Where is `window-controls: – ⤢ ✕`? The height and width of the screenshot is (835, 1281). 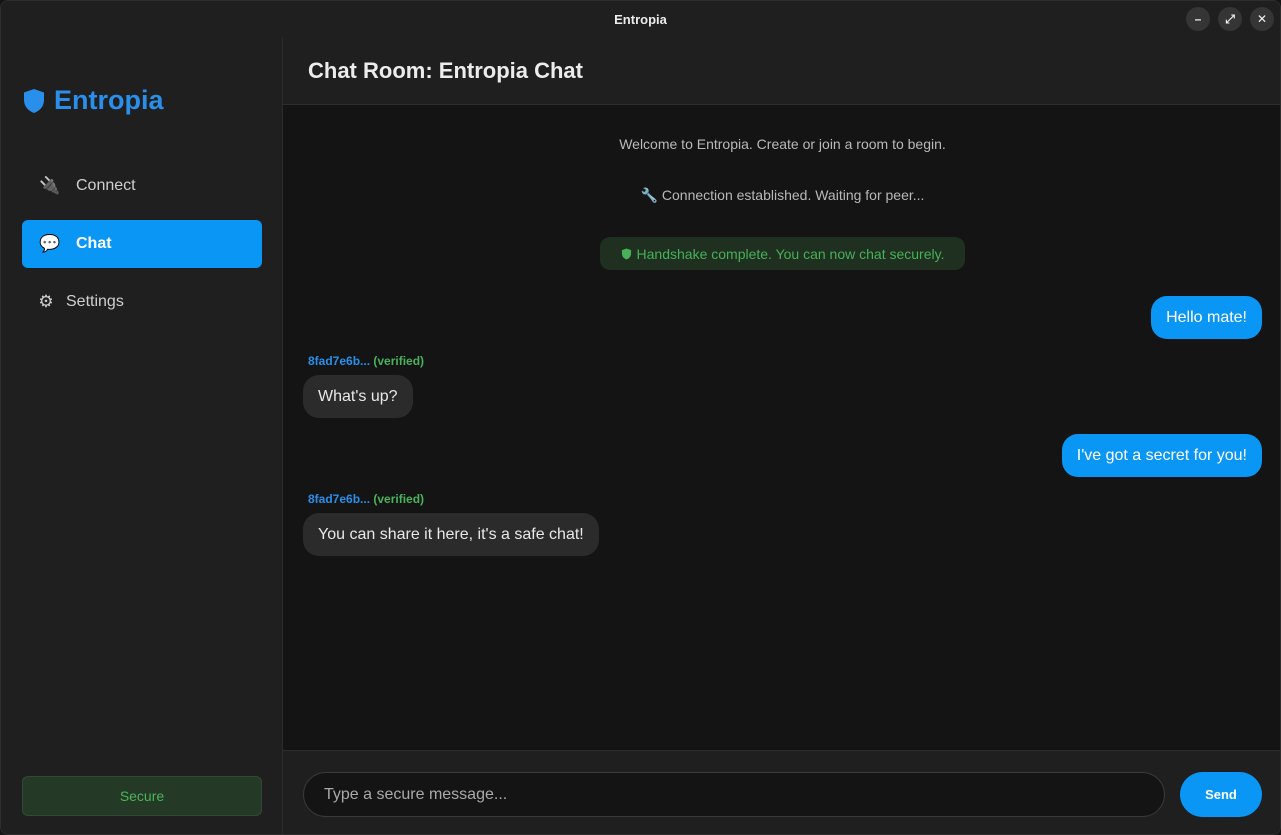 window-controls: – ⤢ ✕ is located at coordinates (1230, 19).